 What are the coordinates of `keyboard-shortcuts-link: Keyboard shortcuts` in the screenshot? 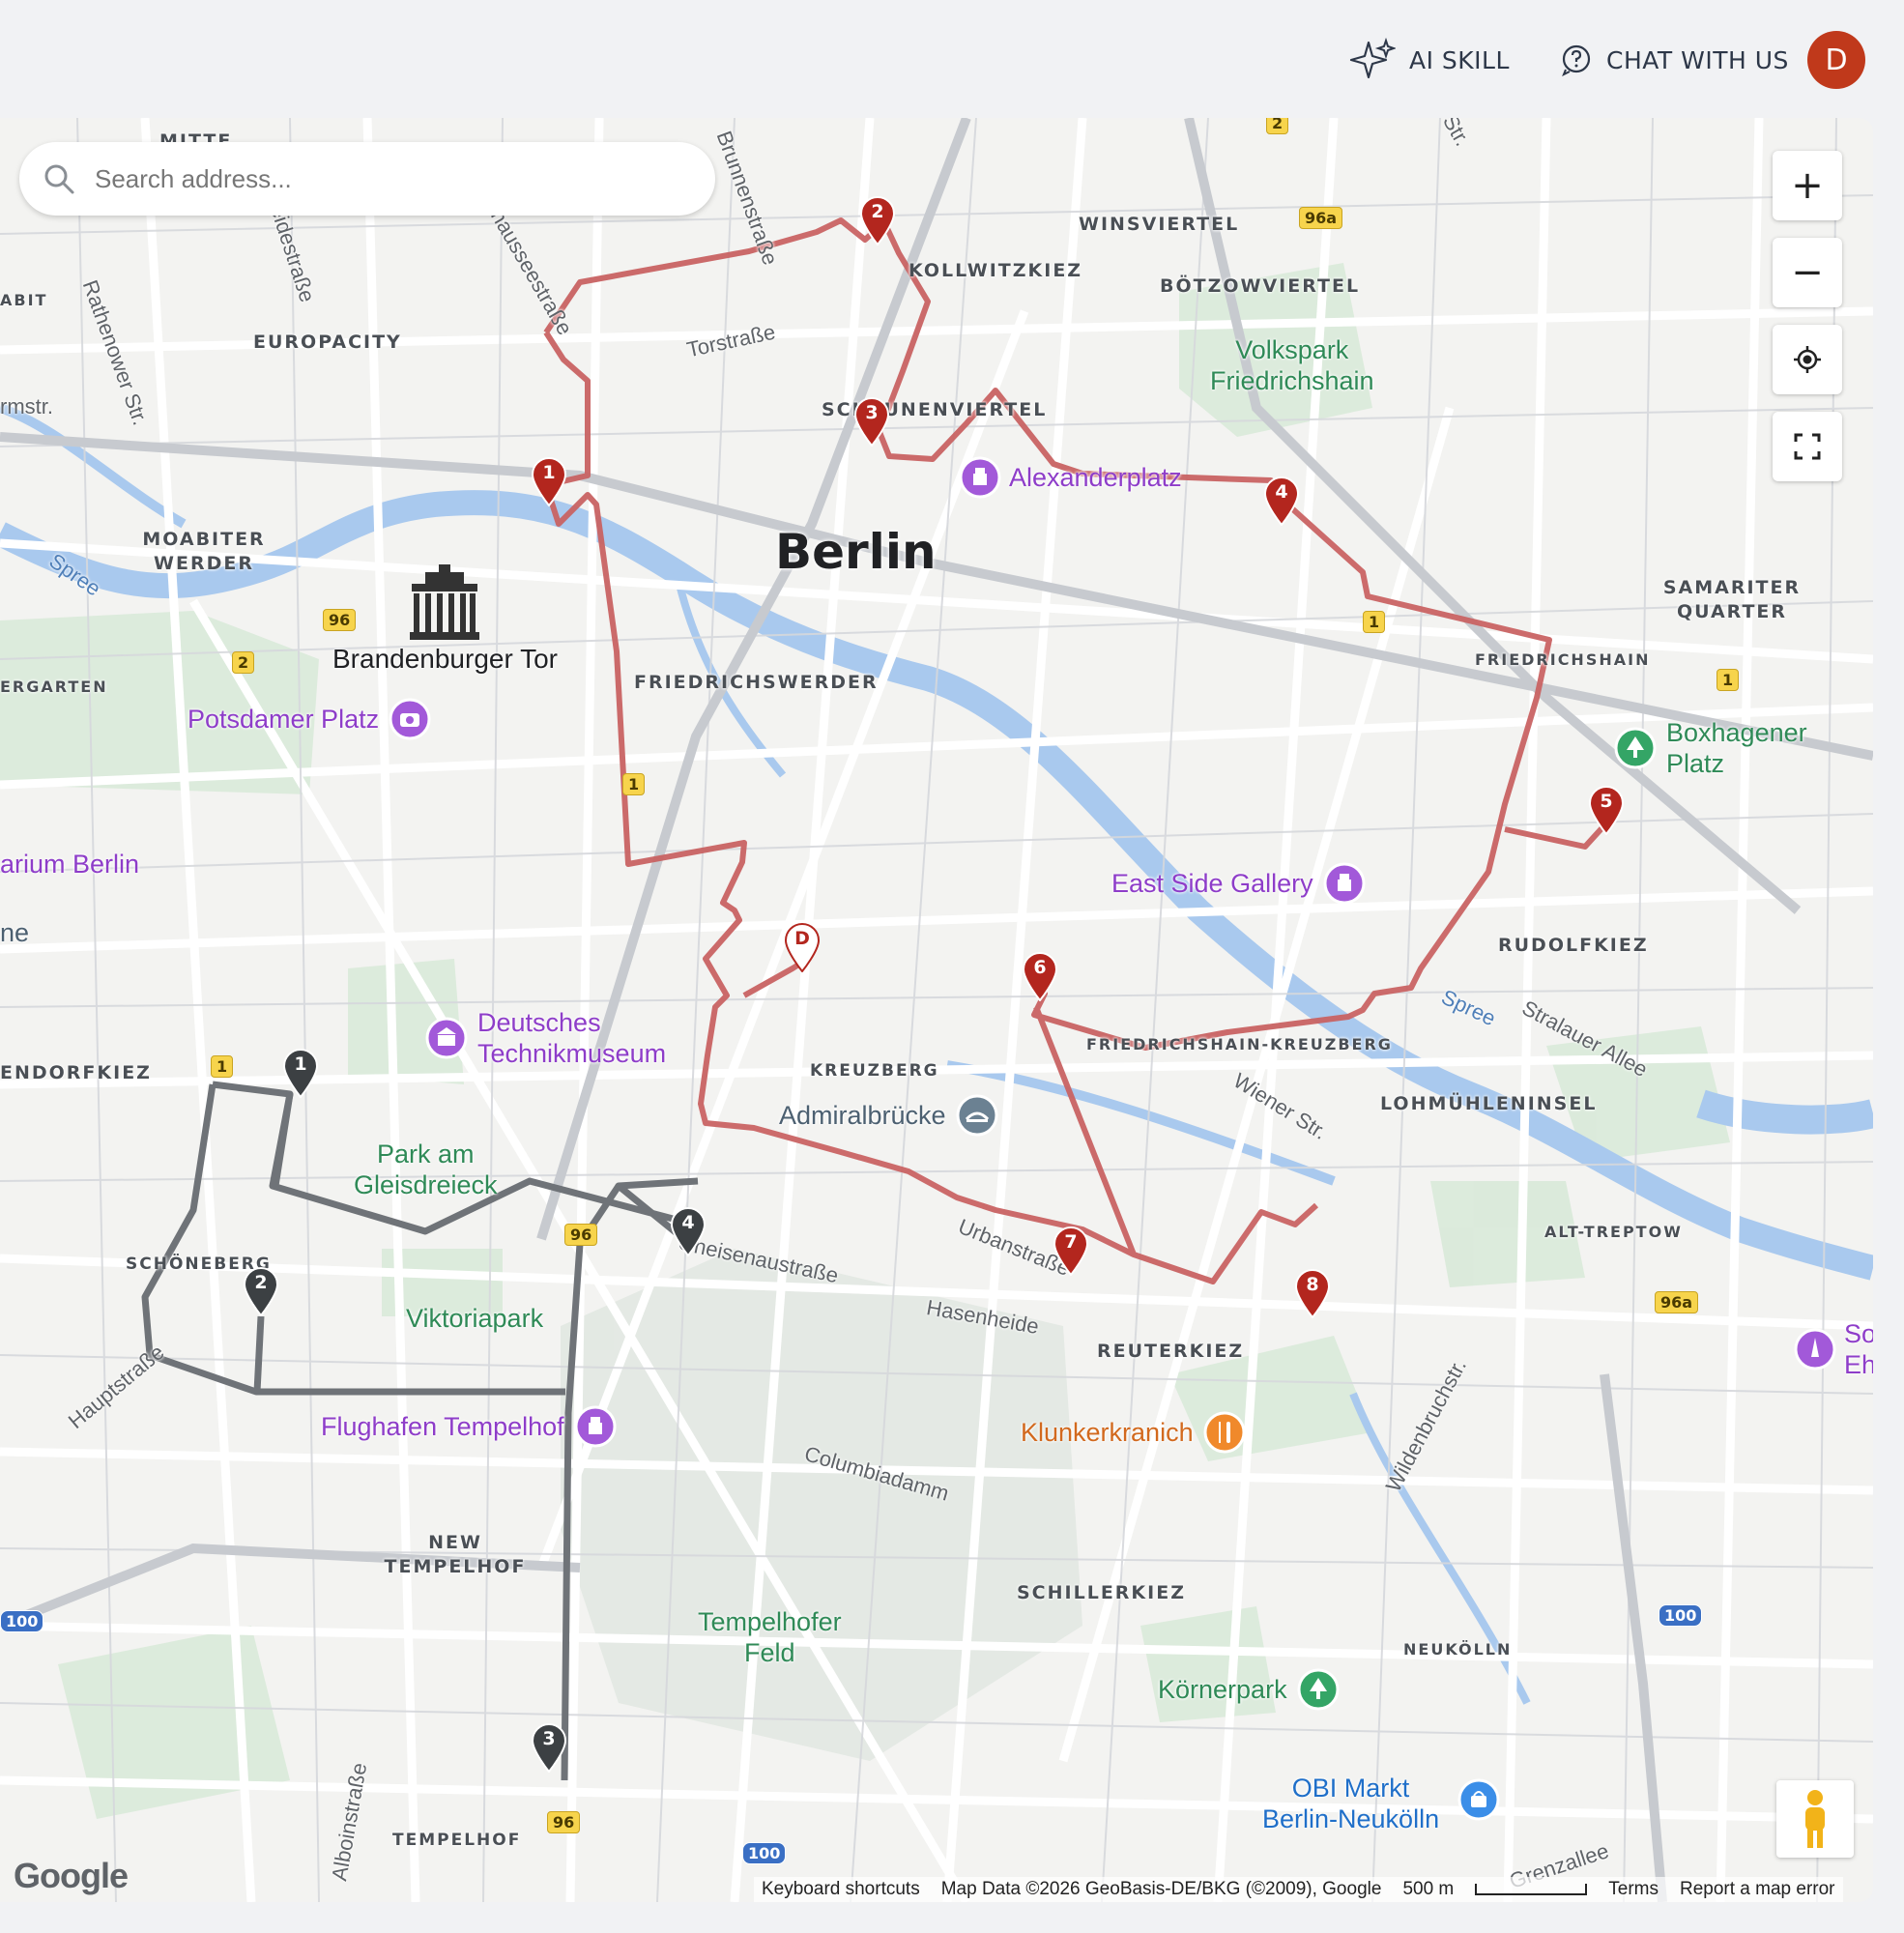 It's located at (841, 1889).